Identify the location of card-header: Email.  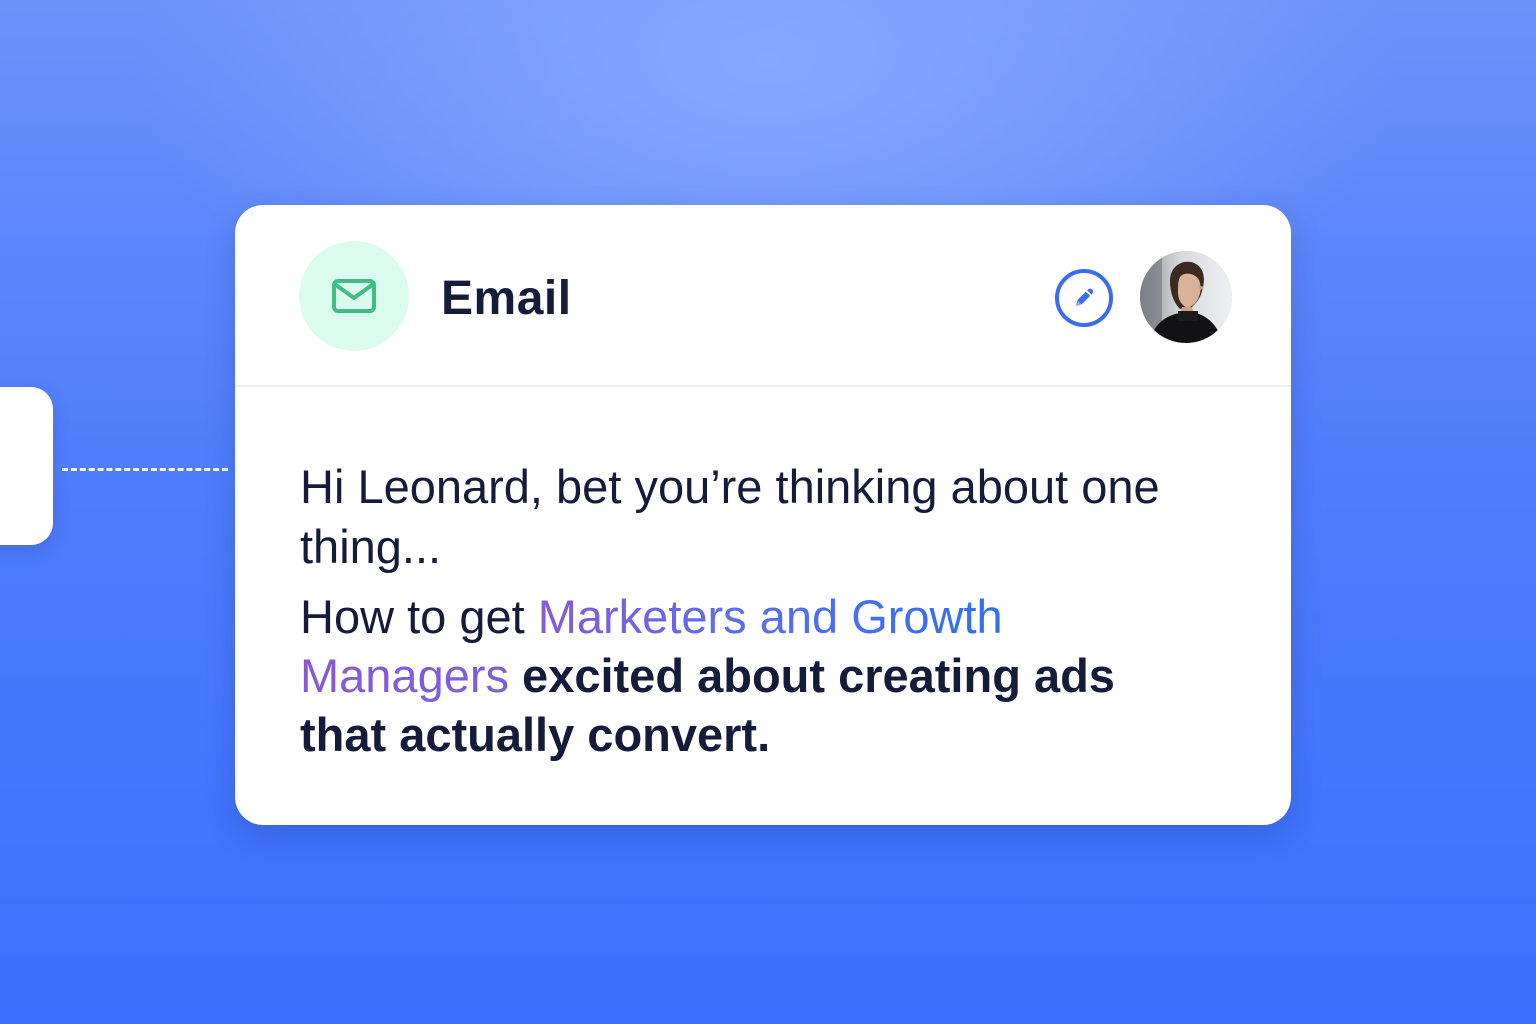
(763, 296).